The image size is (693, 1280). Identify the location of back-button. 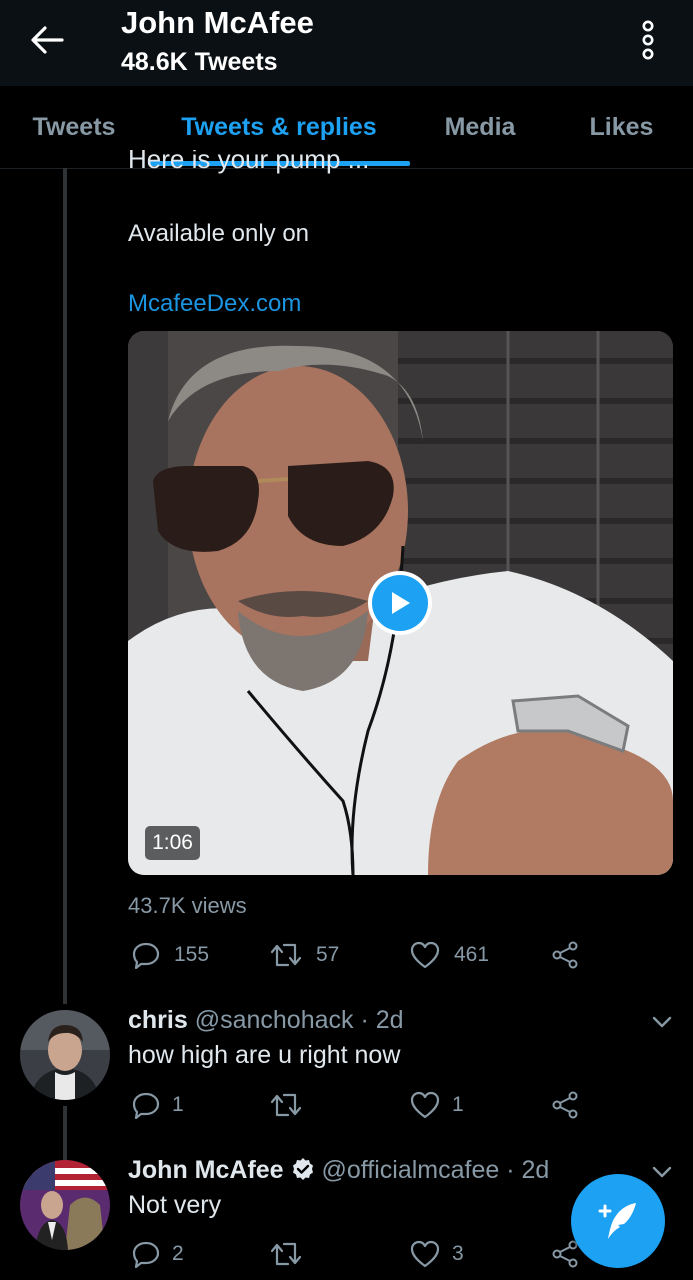
(47, 40).